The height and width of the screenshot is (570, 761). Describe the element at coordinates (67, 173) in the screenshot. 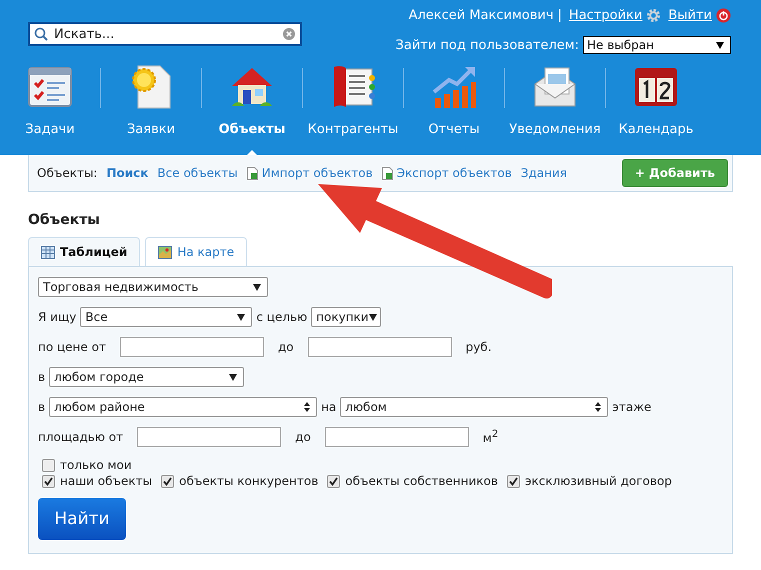

I see `section-label: Объекты:` at that location.